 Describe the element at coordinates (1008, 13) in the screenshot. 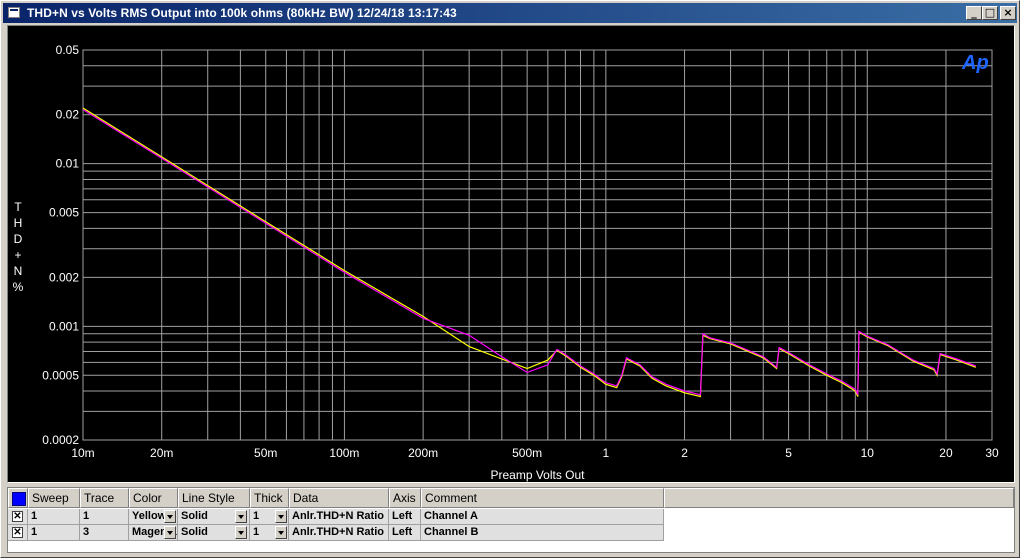

I see `close-button: ×` at that location.